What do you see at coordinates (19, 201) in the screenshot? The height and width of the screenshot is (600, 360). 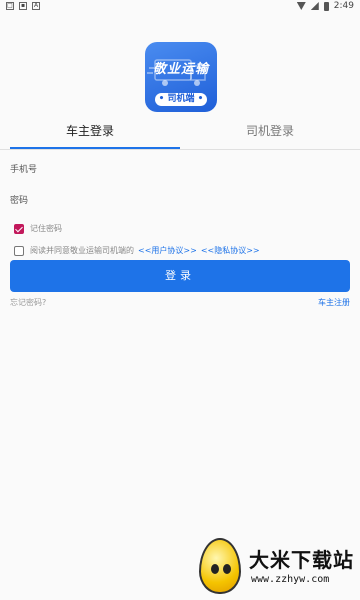 I see `password-label: 密码` at bounding box center [19, 201].